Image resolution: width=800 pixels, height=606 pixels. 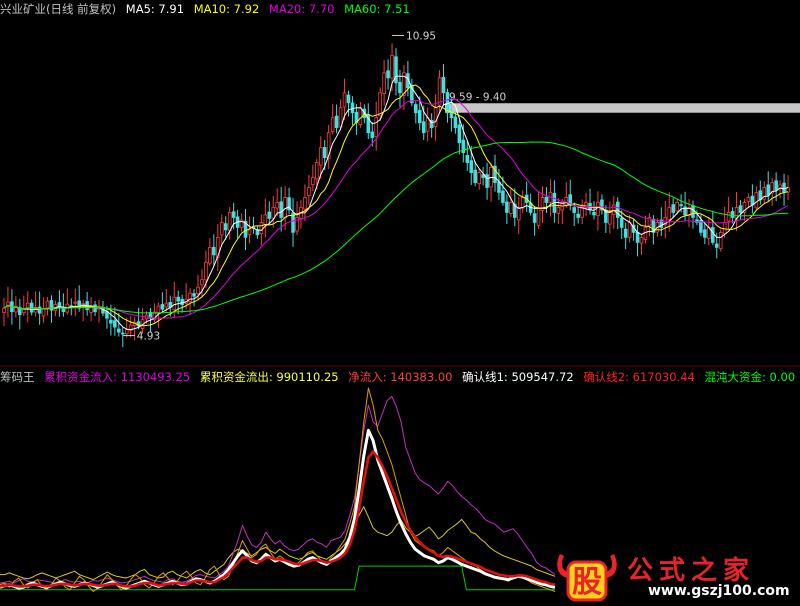 I want to click on bull-logo-icon: 股, so click(x=587, y=578).